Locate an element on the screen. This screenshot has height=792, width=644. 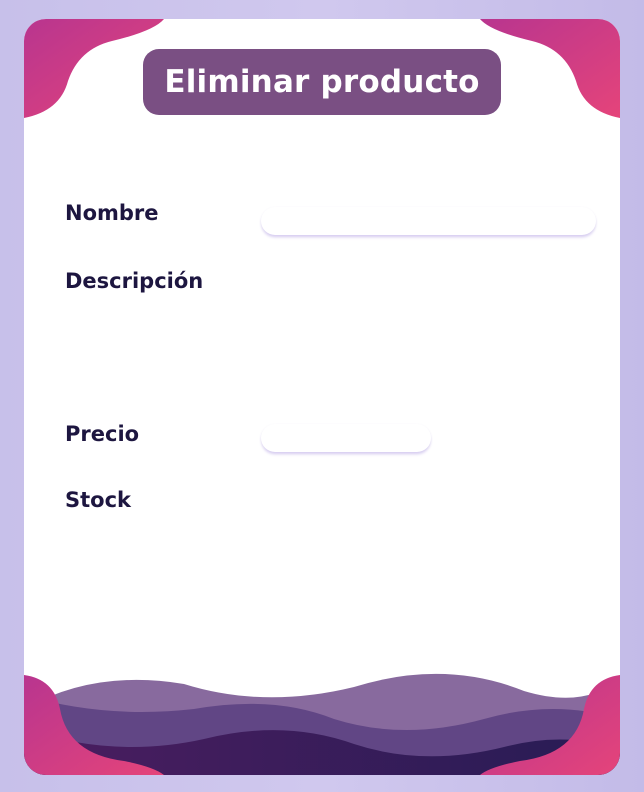
stock-label: Stock is located at coordinates (98, 500).